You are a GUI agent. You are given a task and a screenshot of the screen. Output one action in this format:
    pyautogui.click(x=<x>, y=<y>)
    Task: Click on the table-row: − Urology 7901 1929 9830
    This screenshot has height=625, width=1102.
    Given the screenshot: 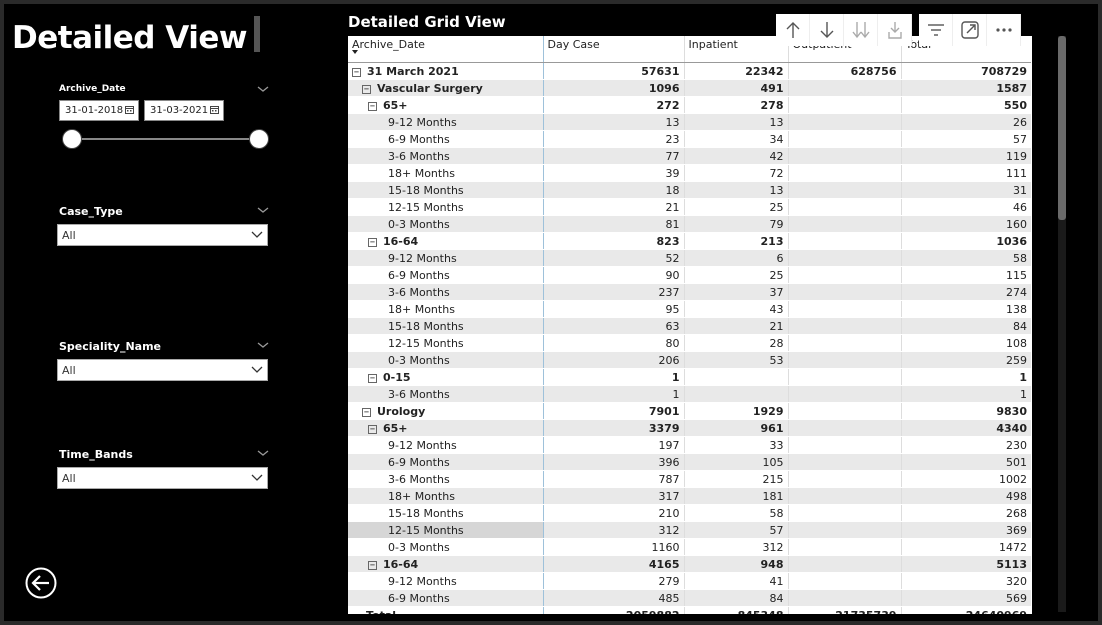 What is the action you would take?
    pyautogui.click(x=689, y=411)
    